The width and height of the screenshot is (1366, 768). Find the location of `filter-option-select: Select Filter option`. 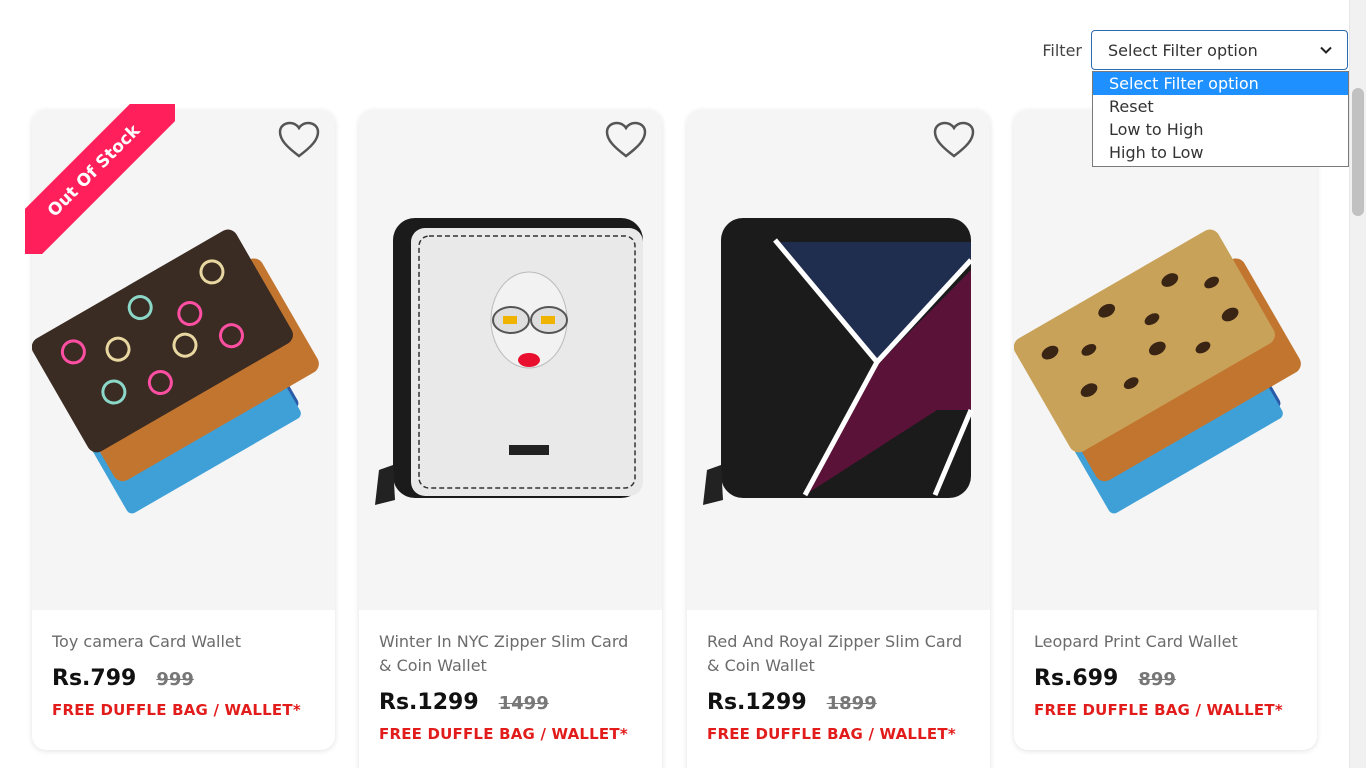

filter-option-select: Select Filter option is located at coordinates (1220, 83).